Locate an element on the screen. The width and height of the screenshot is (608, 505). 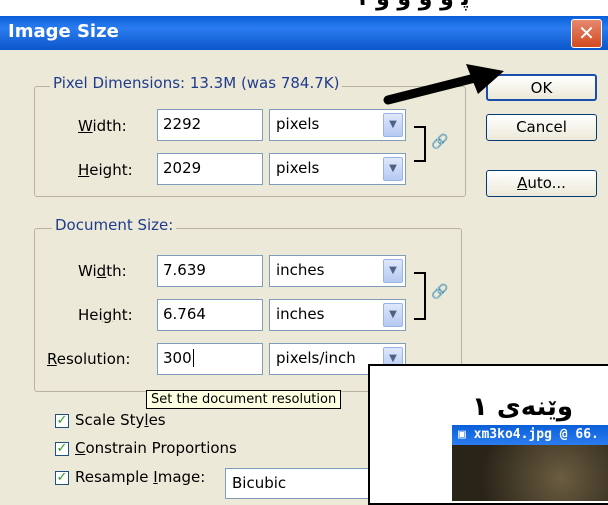
resample-label-b: mage: is located at coordinates (181, 477).